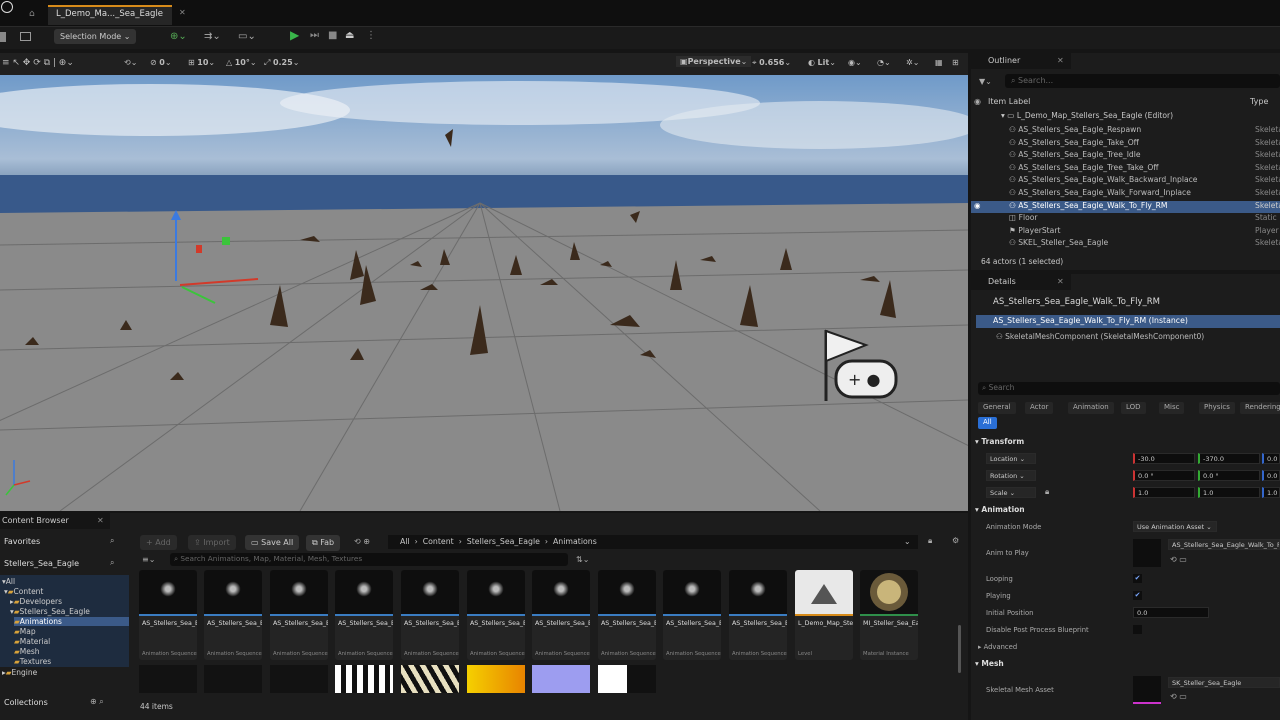 Image resolution: width=1280 pixels, height=720 pixels. What do you see at coordinates (1271, 492) in the screenshot?
I see `scale-z: 1.0` at bounding box center [1271, 492].